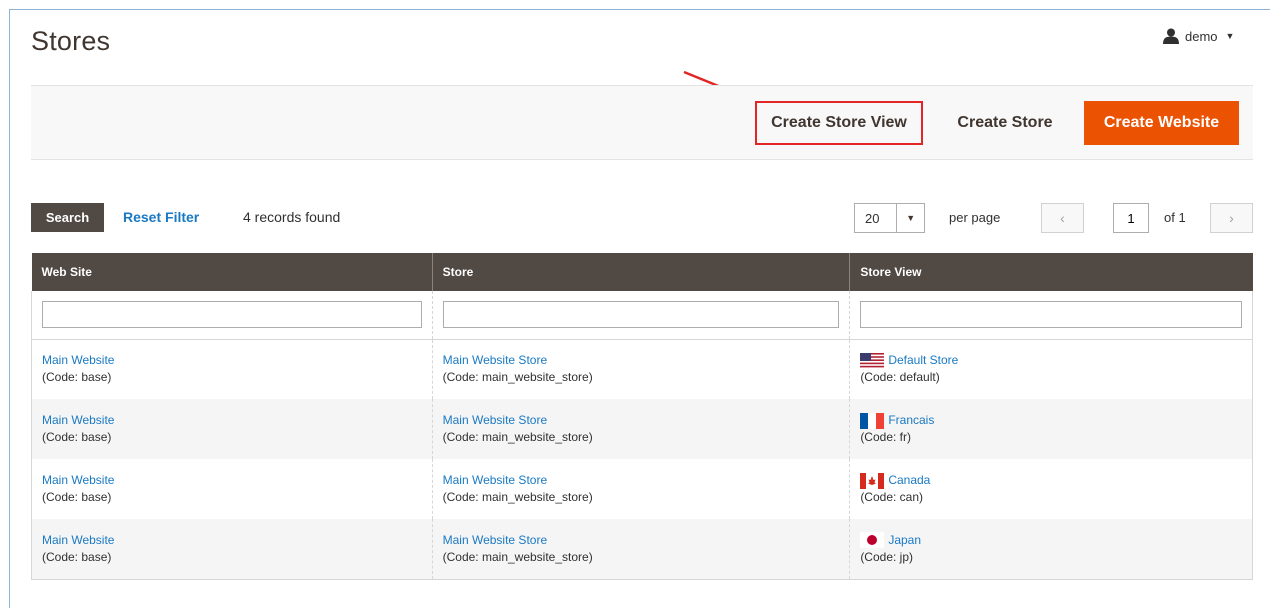 This screenshot has height=608, width=1270. Describe the element at coordinates (1171, 36) in the screenshot. I see `user-icon` at that location.